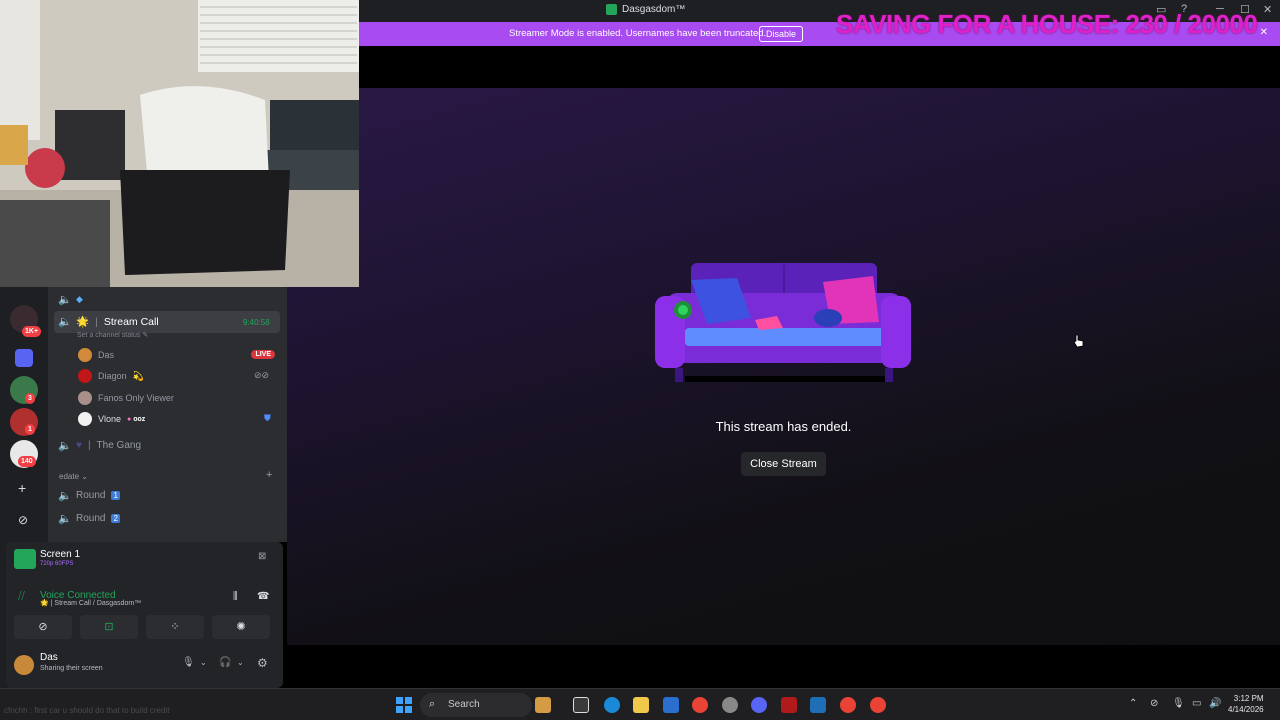 The height and width of the screenshot is (720, 1280). I want to click on channel-item-round-2: 🔈 Round 2, so click(89, 518).